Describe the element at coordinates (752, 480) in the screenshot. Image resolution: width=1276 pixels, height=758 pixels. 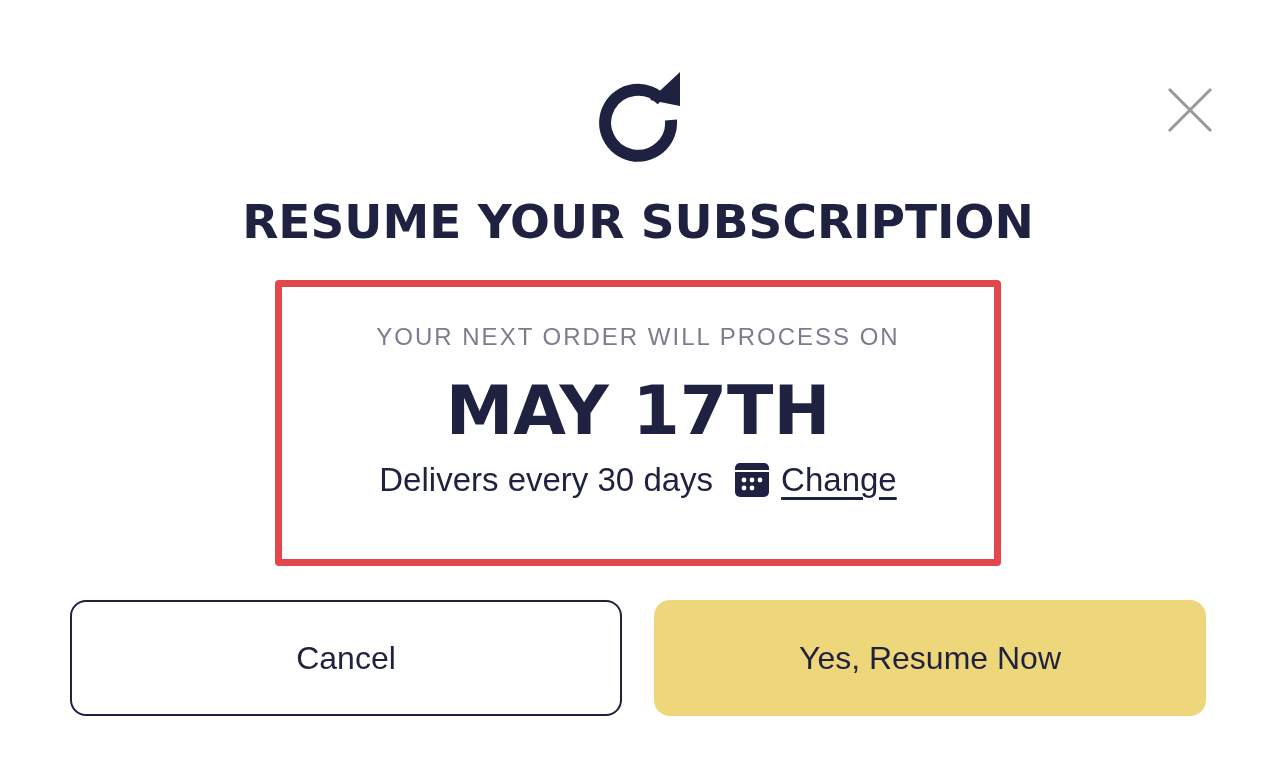
I see `calendar-icon` at that location.